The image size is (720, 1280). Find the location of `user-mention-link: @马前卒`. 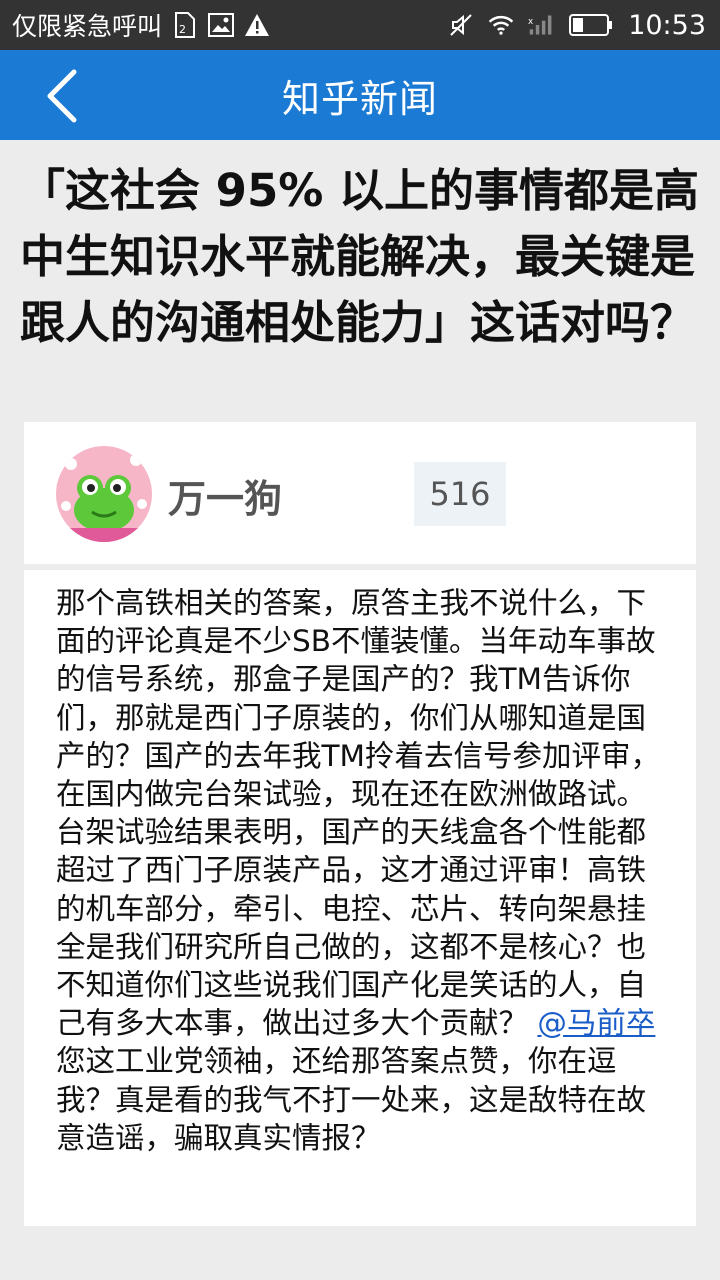

user-mention-link: @马前卒 is located at coordinates (596, 1023).